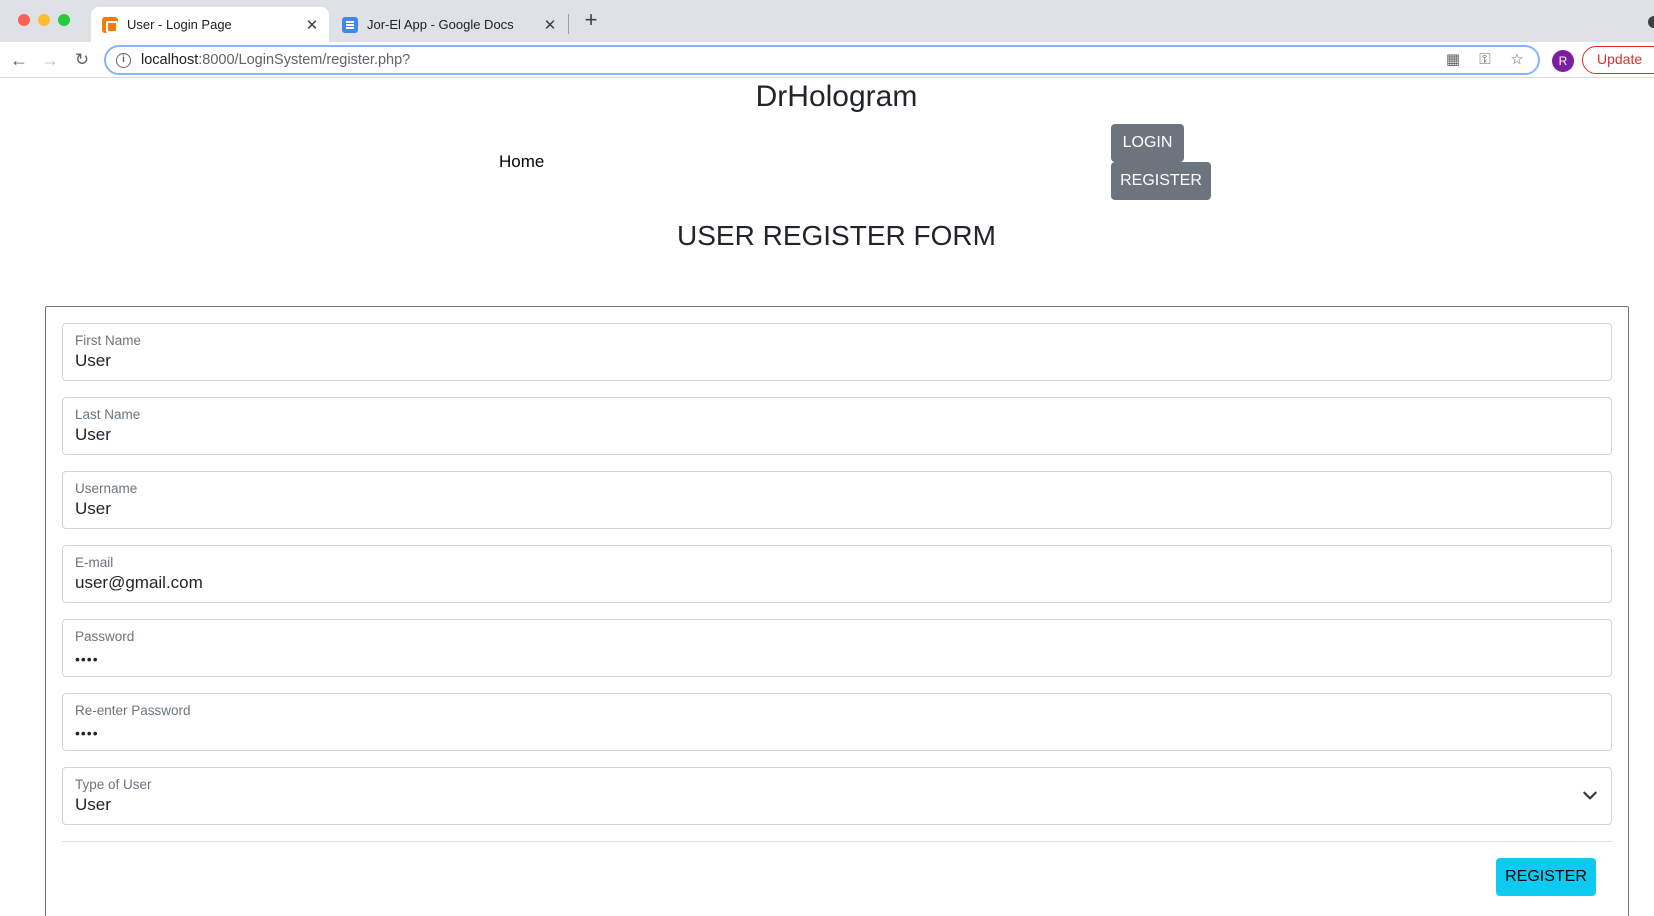 The width and height of the screenshot is (1654, 916). Describe the element at coordinates (1618, 60) in the screenshot. I see `update-button: Update` at that location.